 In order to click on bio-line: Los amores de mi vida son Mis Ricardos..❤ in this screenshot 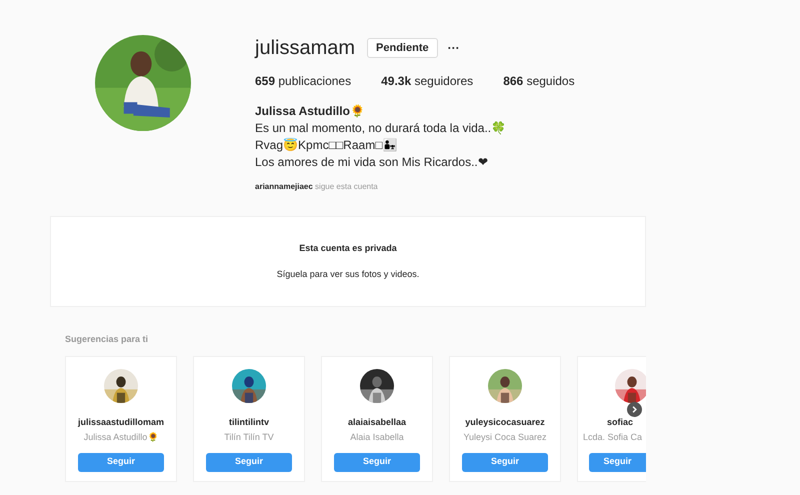, I will do `click(372, 162)`.